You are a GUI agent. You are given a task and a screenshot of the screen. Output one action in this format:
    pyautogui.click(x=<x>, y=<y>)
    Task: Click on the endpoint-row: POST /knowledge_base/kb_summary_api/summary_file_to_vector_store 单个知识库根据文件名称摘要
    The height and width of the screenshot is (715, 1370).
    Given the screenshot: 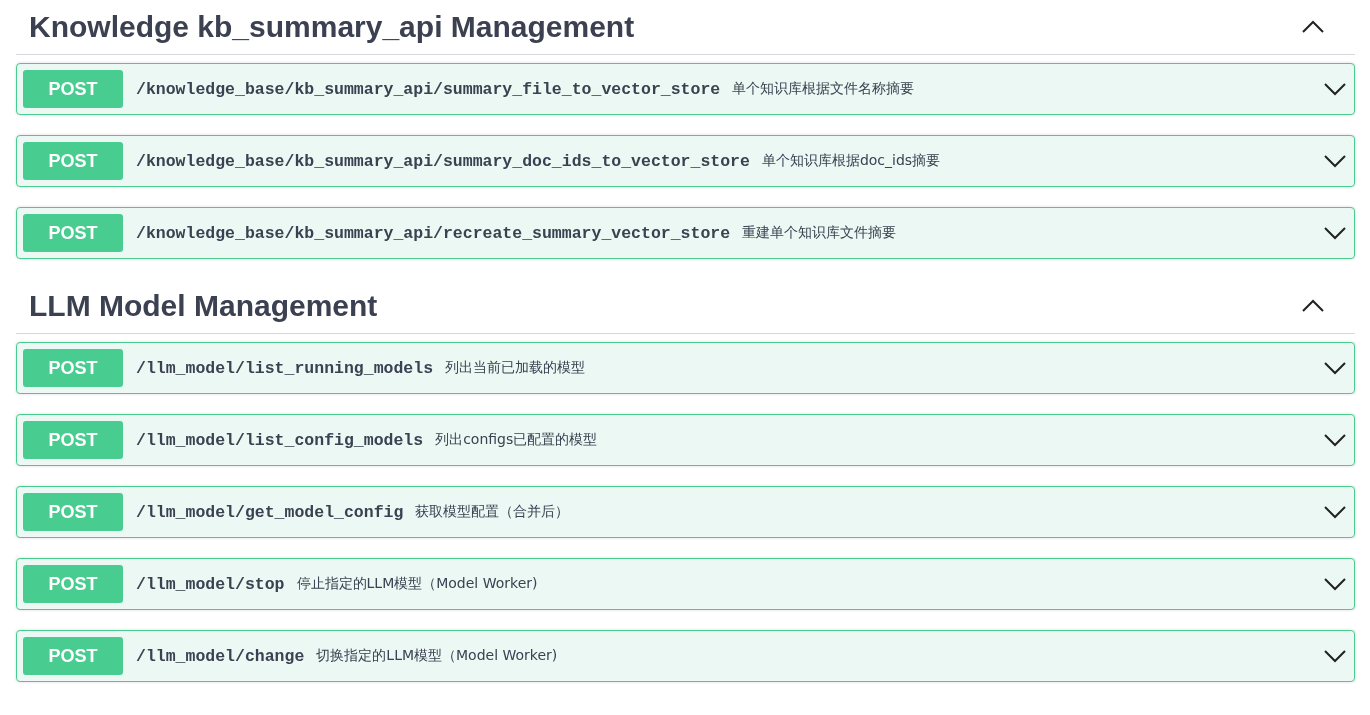 What is the action you would take?
    pyautogui.click(x=685, y=89)
    